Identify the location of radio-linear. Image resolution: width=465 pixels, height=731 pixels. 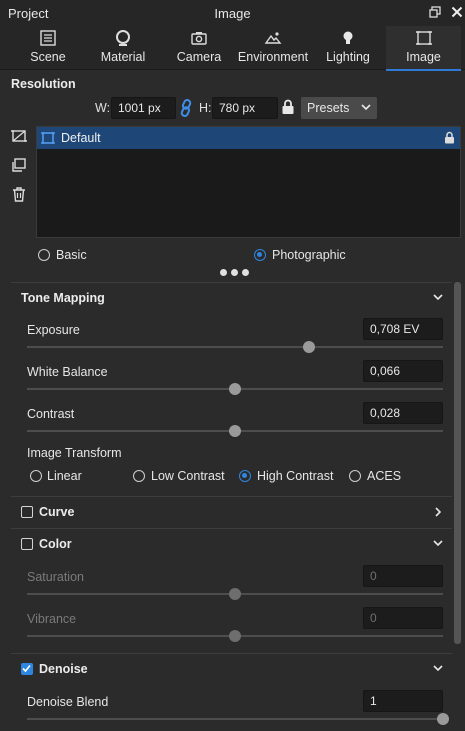
(36, 476).